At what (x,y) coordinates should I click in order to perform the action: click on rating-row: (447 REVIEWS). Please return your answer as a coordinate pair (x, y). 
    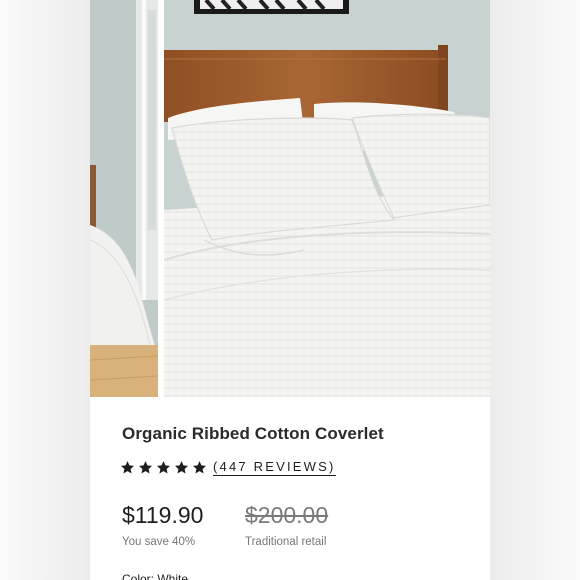
    Looking at the image, I should click on (228, 467).